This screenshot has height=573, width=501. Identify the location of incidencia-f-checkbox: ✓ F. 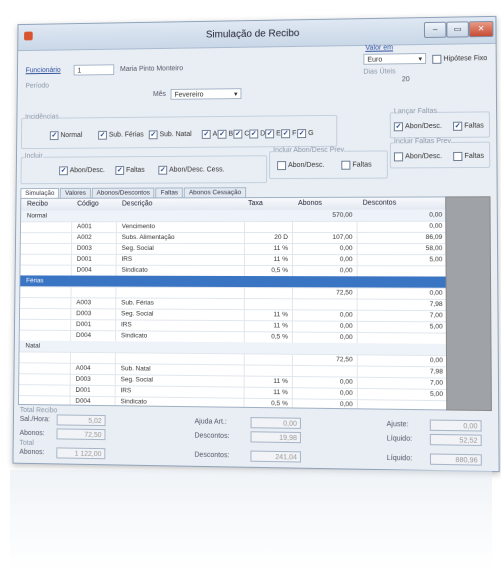
(288, 134).